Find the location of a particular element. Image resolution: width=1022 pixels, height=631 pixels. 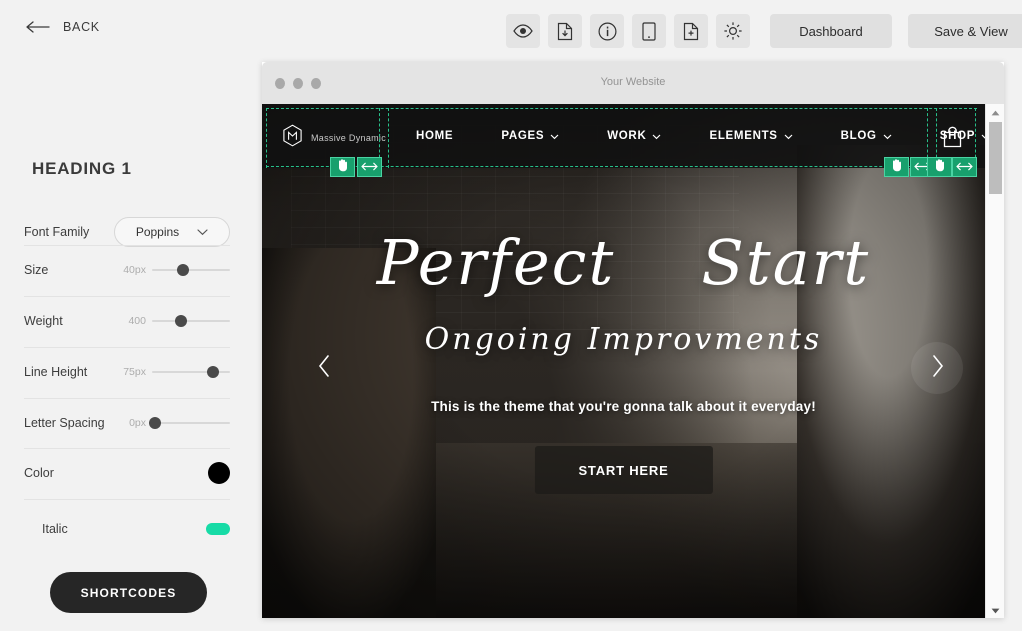

hero-subheading: Ongoing Improvments is located at coordinates (623, 339).